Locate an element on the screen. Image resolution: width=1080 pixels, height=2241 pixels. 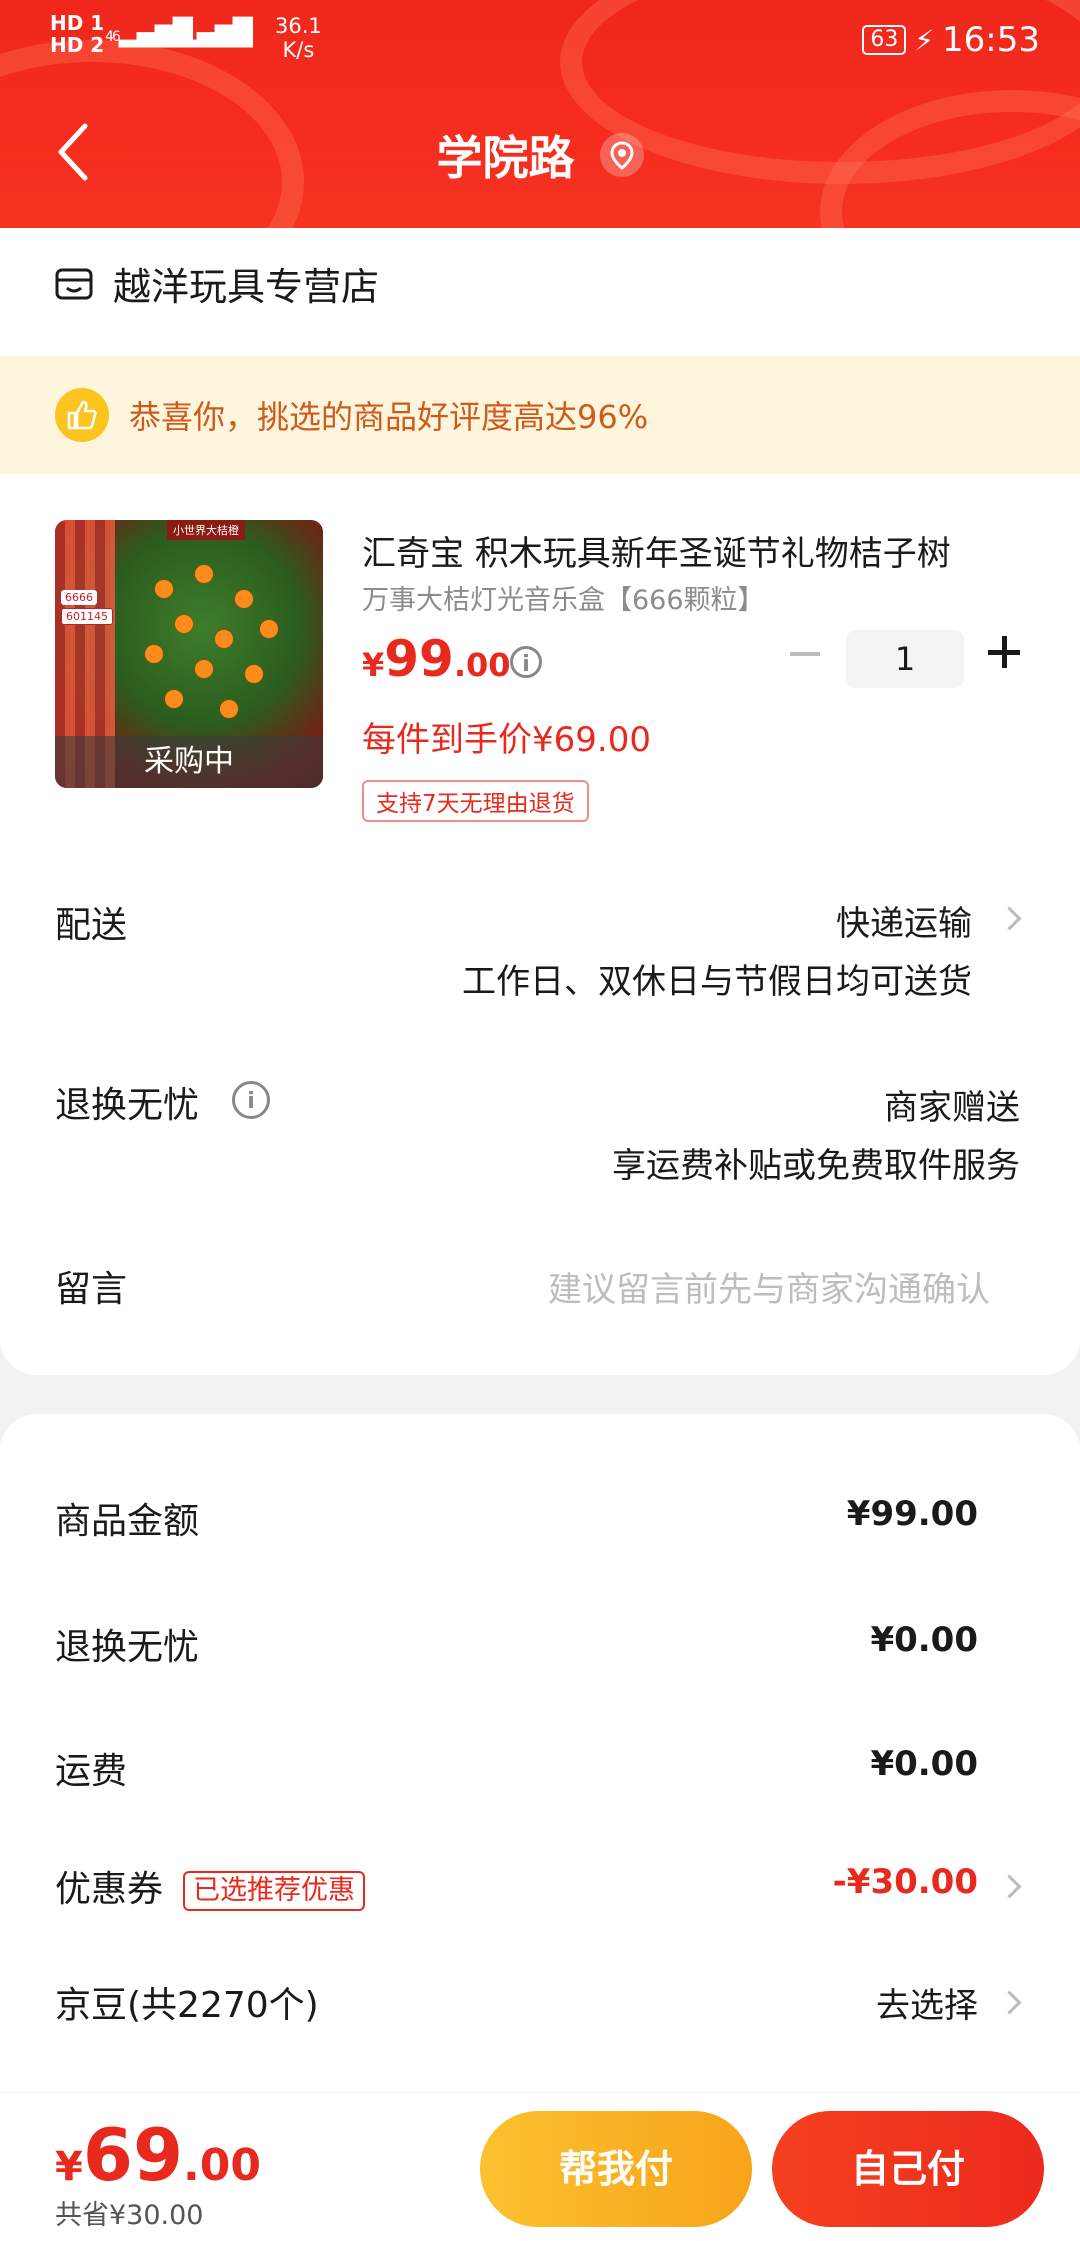
speed-value: 36.1 is located at coordinates (298, 26).